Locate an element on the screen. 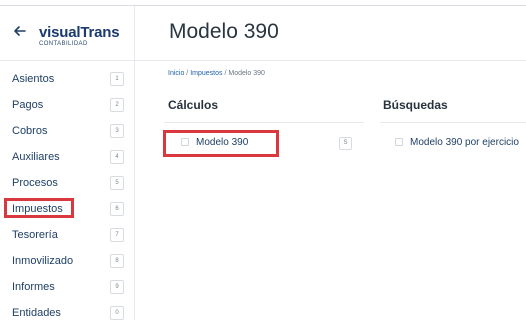  sidebar-item-entidades: Entidades 0 is located at coordinates (67, 314).